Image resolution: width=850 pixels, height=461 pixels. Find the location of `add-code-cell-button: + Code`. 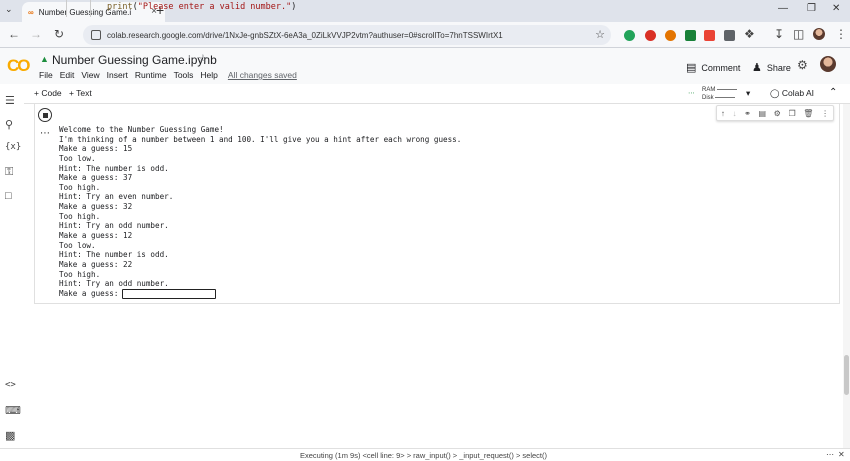

add-code-cell-button: + Code is located at coordinates (48, 93).